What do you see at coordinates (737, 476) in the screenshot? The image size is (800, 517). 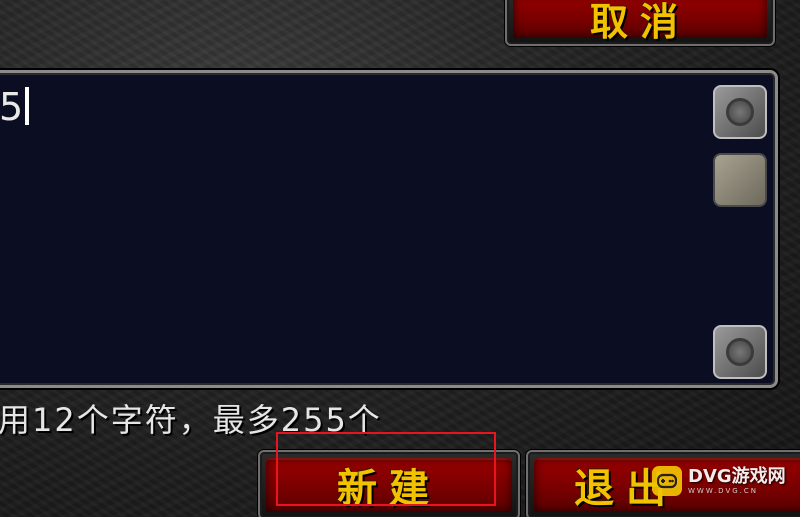 I see `watermark-name: DVG游戏网` at bounding box center [737, 476].